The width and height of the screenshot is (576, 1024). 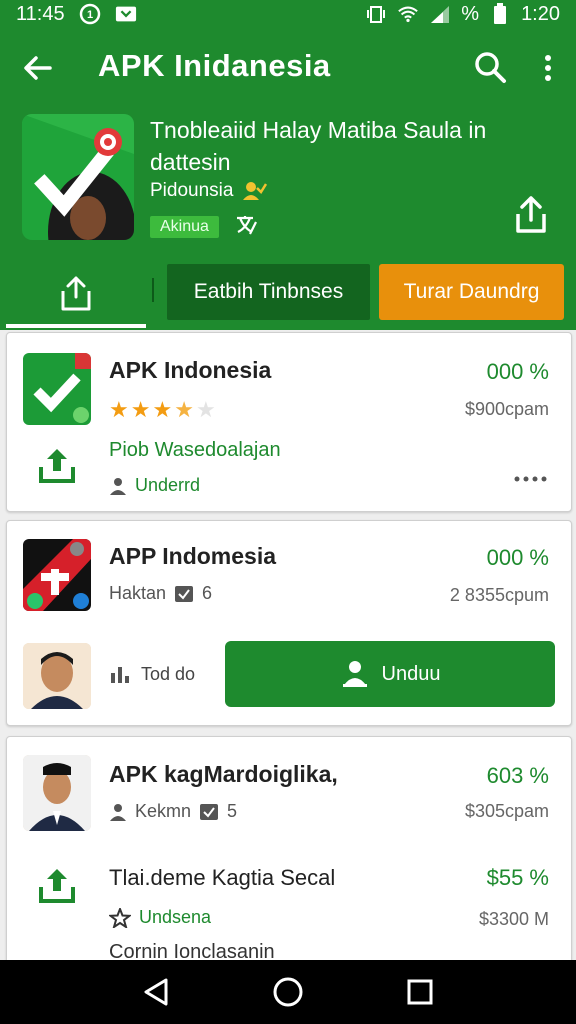 I want to click on meta-row: Kekmn 5, so click(x=173, y=811).